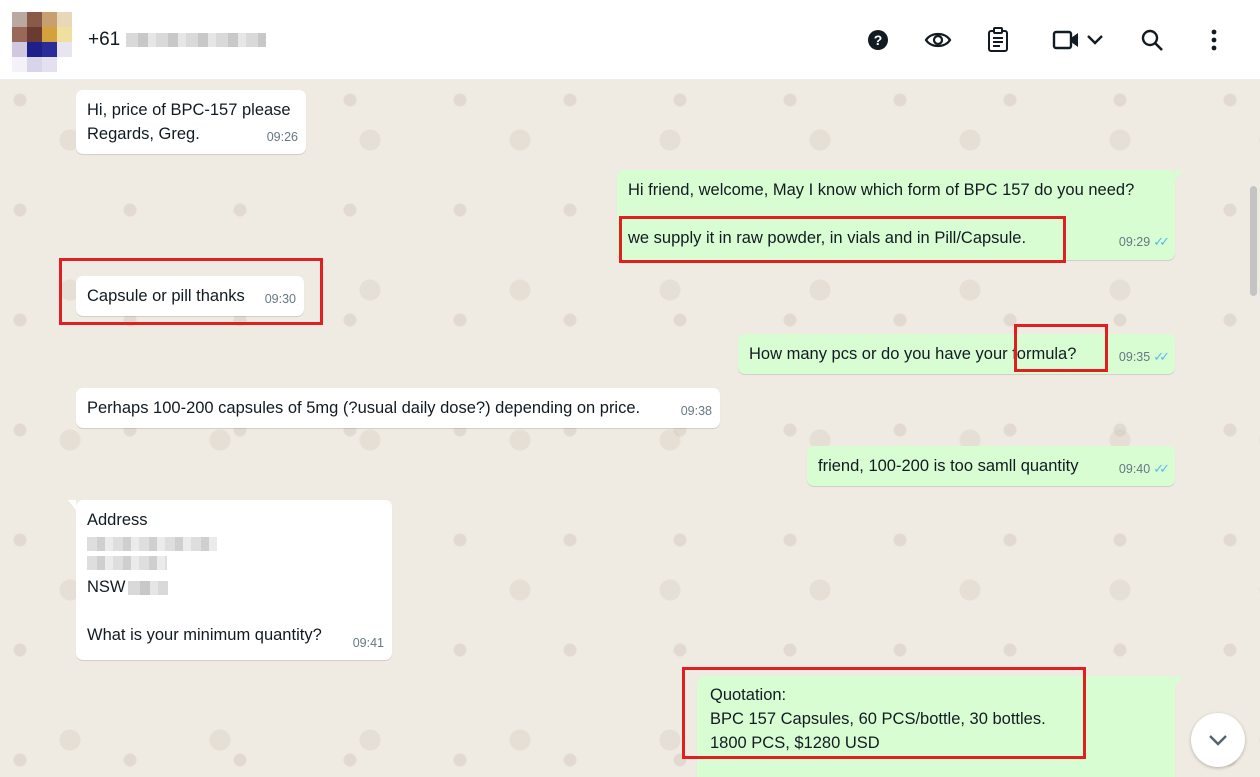 The height and width of the screenshot is (777, 1260). Describe the element at coordinates (104, 39) in the screenshot. I see `contact-phone: +61` at that location.